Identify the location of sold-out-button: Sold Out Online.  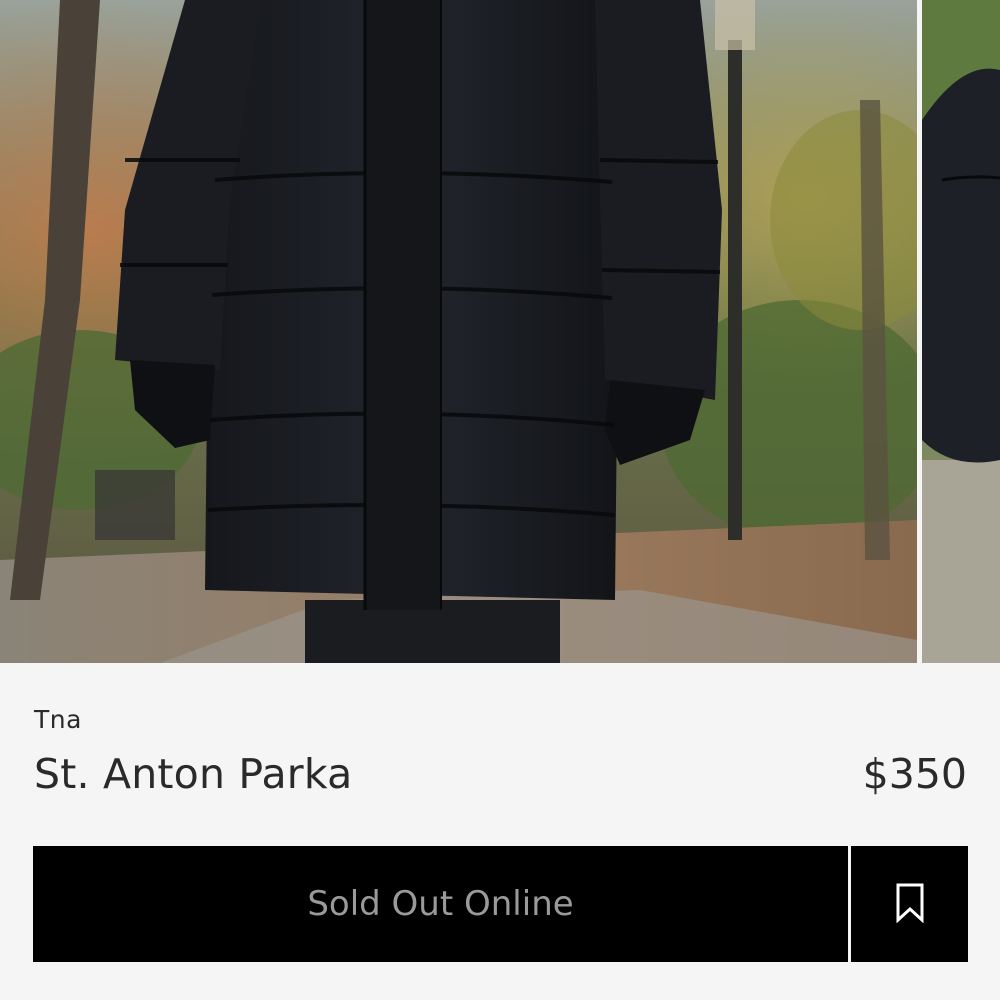
(440, 904).